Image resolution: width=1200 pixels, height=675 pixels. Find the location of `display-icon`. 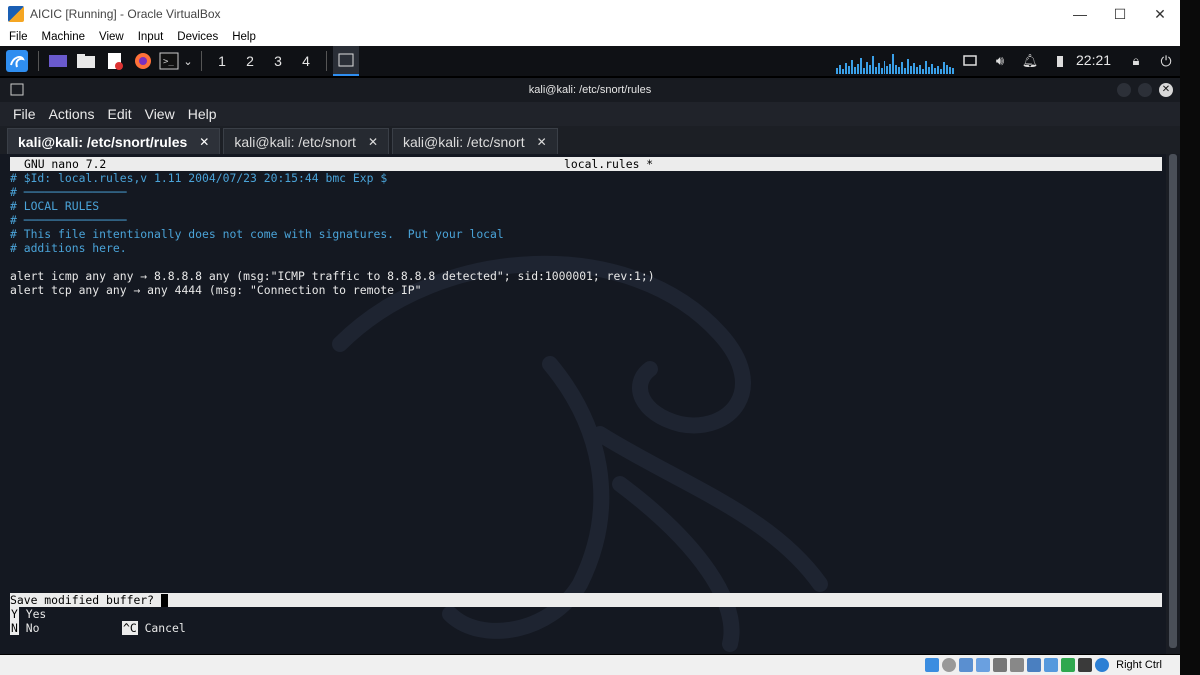

display-icon is located at coordinates (1034, 665).